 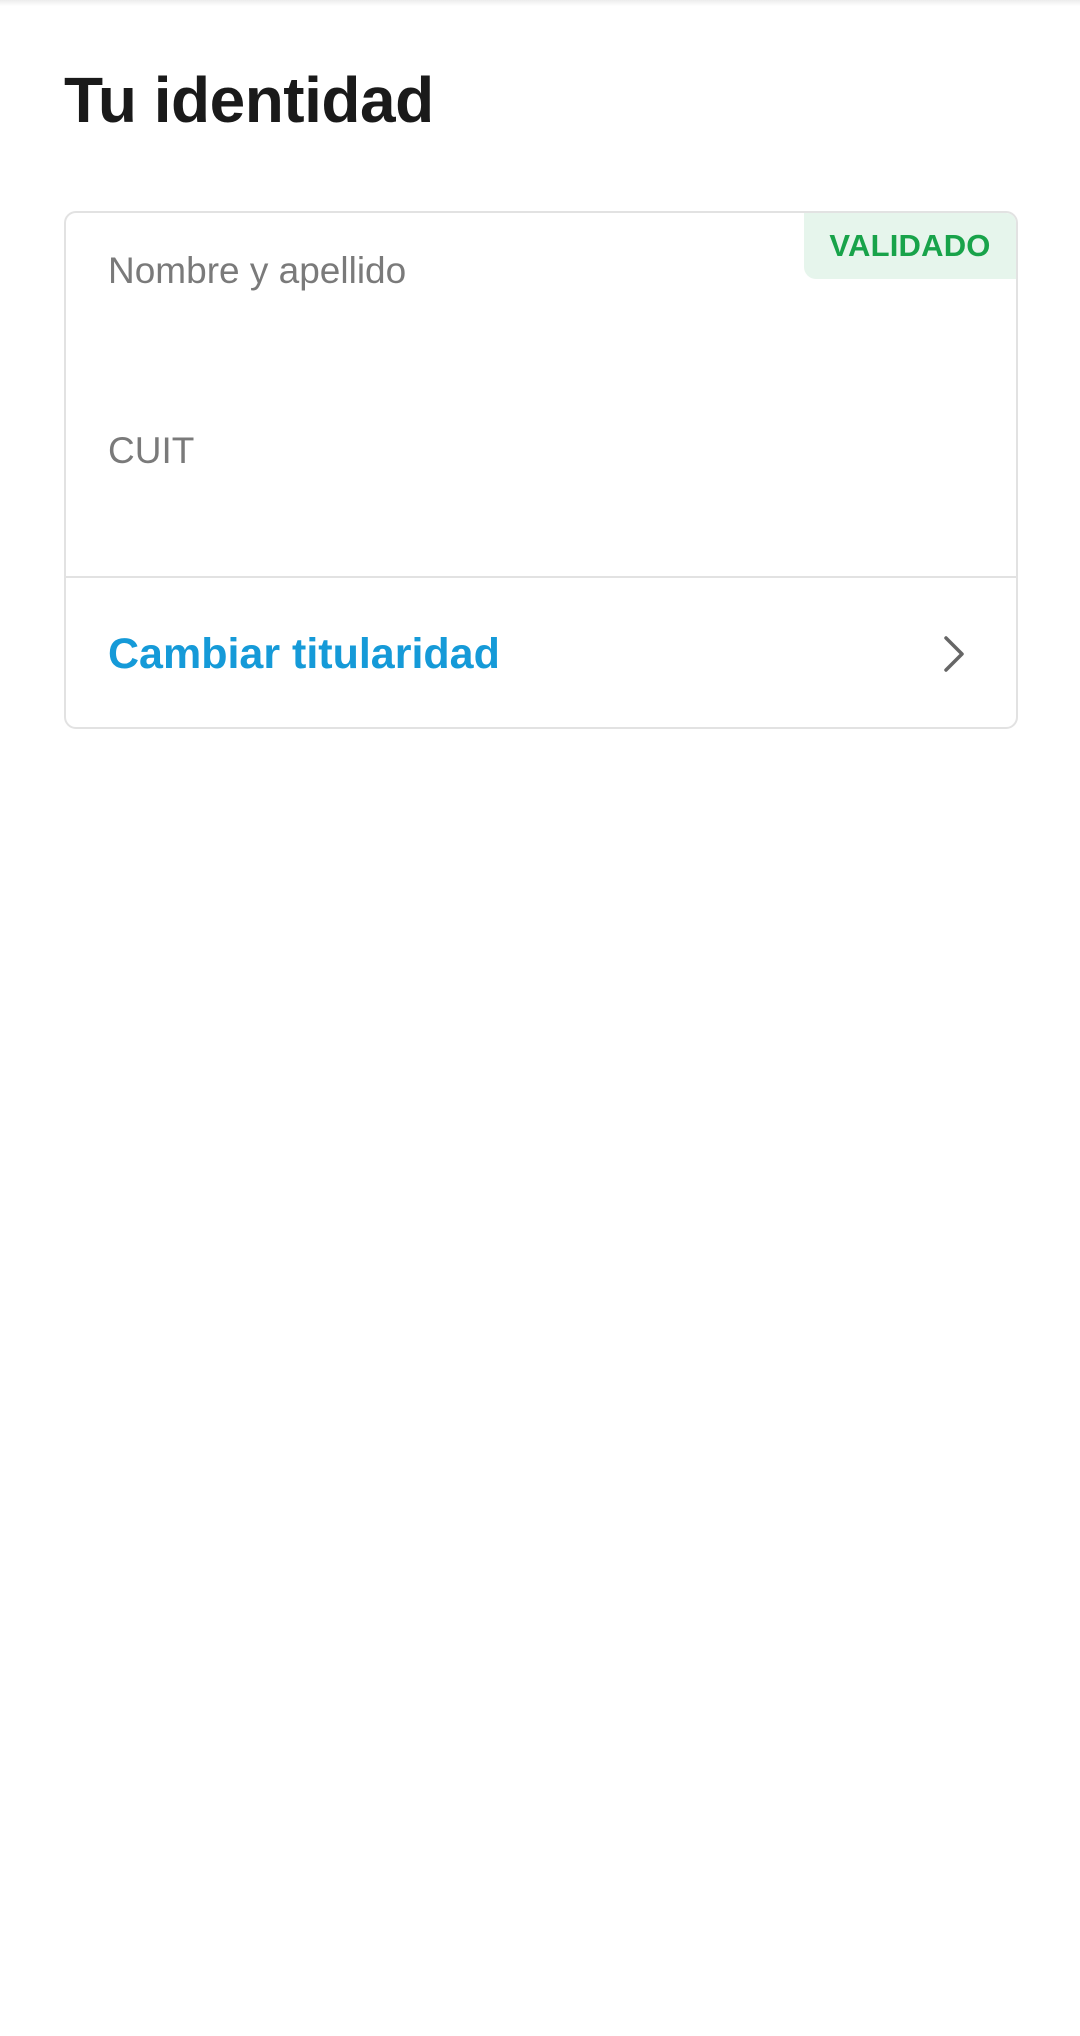 What do you see at coordinates (249, 100) in the screenshot?
I see `page-title: Tu identidad` at bounding box center [249, 100].